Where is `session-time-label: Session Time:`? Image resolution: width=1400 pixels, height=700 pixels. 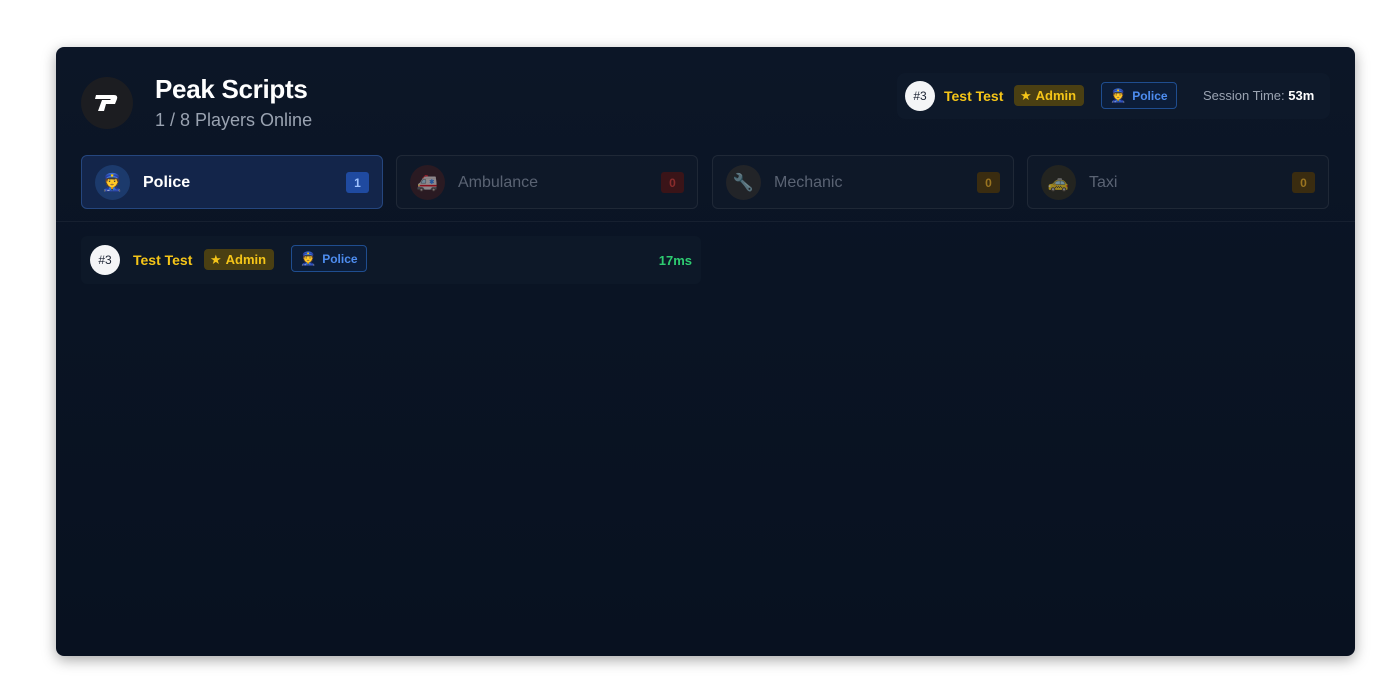
session-time-label: Session Time: is located at coordinates (1244, 95).